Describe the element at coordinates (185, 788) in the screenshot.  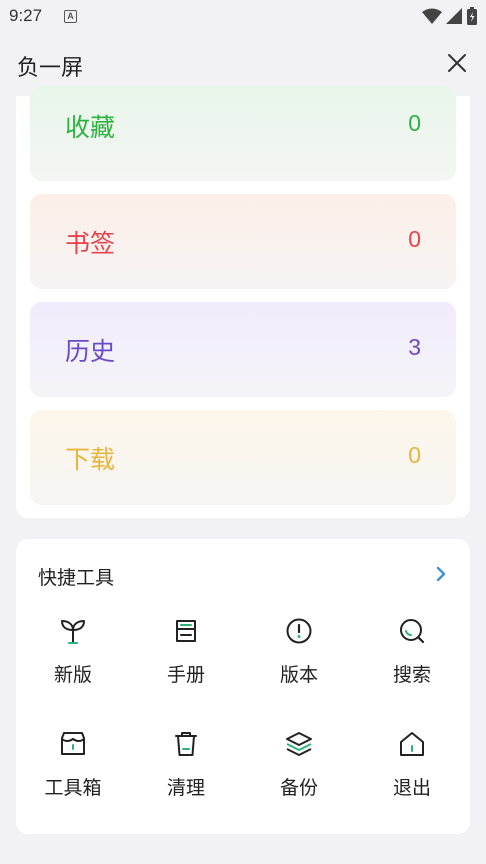
I see `tool-label: 清理` at that location.